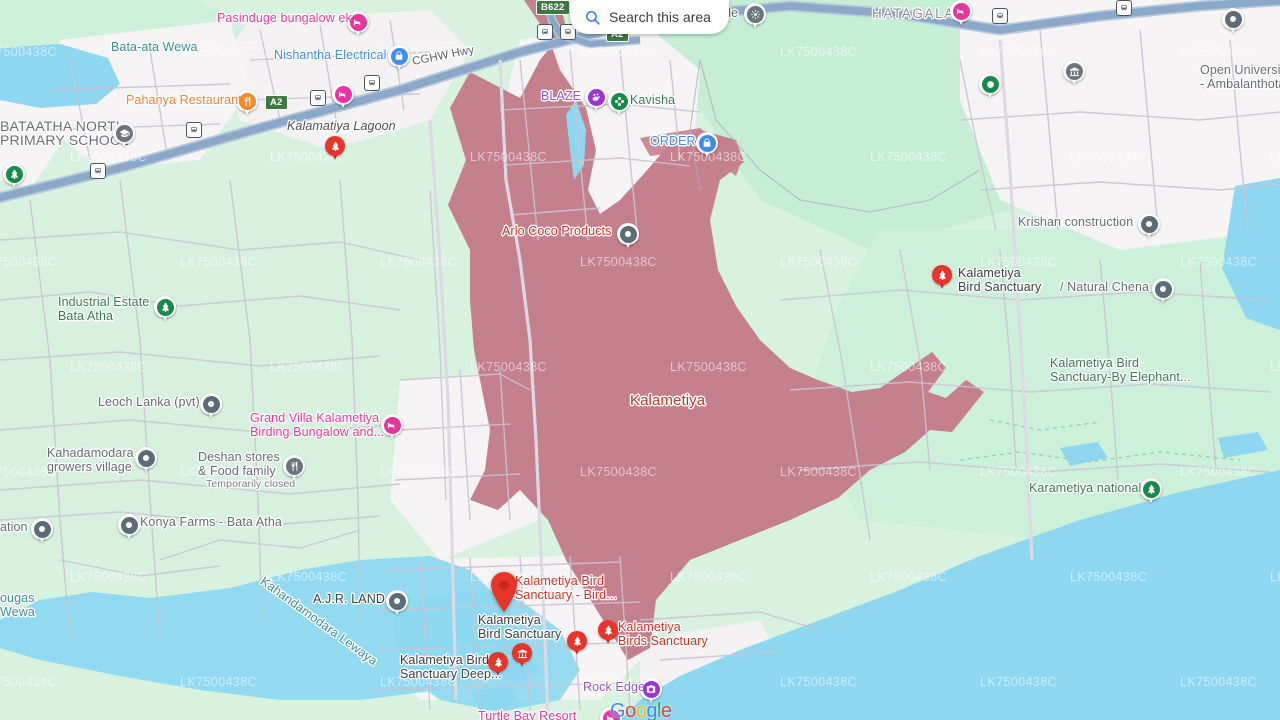 The height and width of the screenshot is (720, 1280). I want to click on logo-letter-o2: o, so click(641, 710).